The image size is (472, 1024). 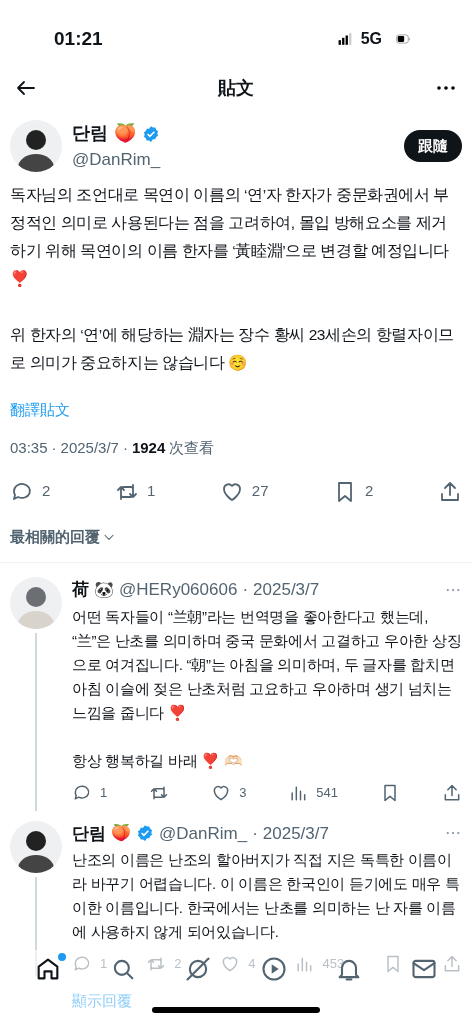 I want to click on like-button: 27, so click(x=244, y=491).